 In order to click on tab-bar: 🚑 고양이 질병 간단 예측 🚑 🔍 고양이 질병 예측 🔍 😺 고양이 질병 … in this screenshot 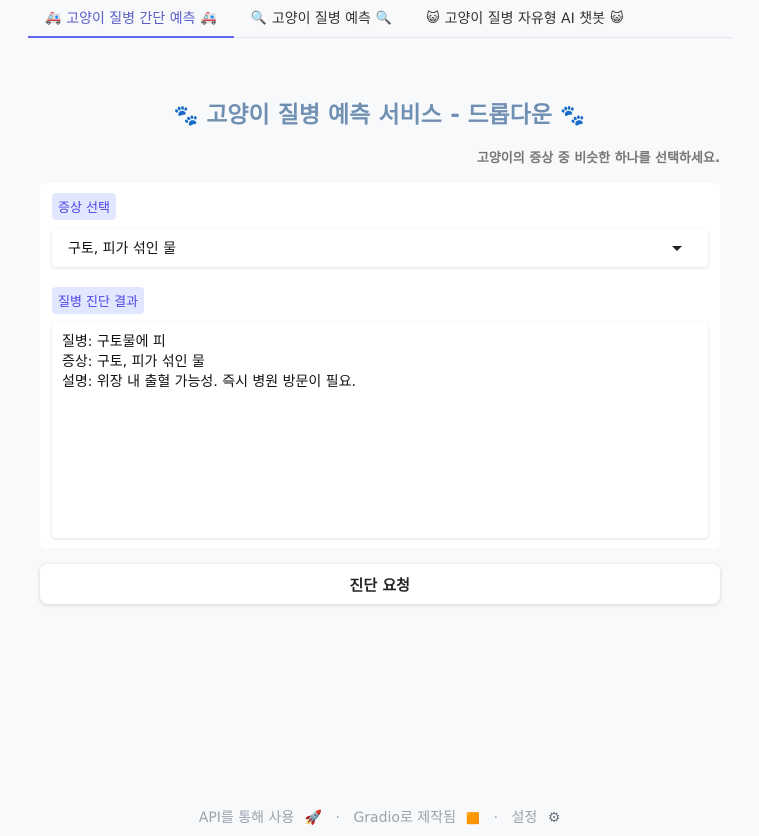, I will do `click(380, 19)`.